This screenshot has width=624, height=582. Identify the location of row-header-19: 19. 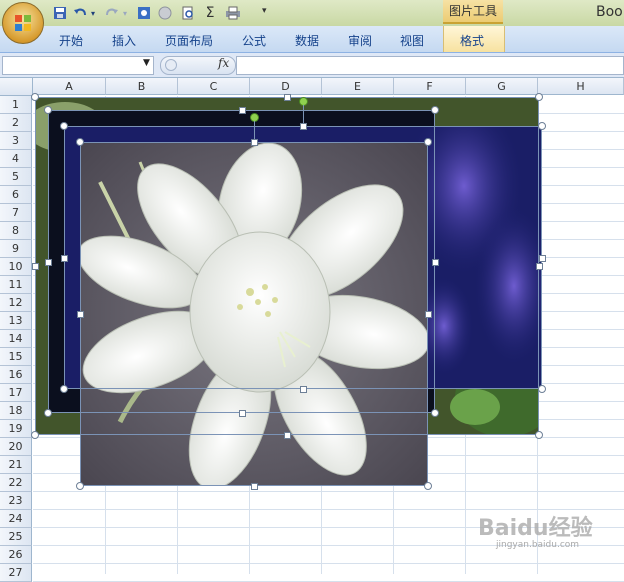
(16, 429).